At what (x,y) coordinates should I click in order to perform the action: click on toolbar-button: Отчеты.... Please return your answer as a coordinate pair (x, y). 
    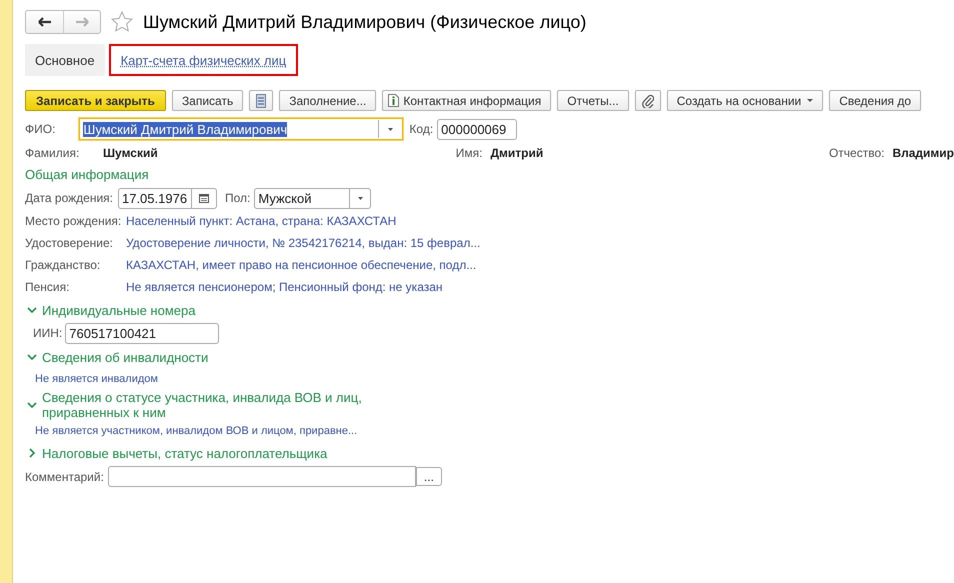
    Looking at the image, I should click on (593, 100).